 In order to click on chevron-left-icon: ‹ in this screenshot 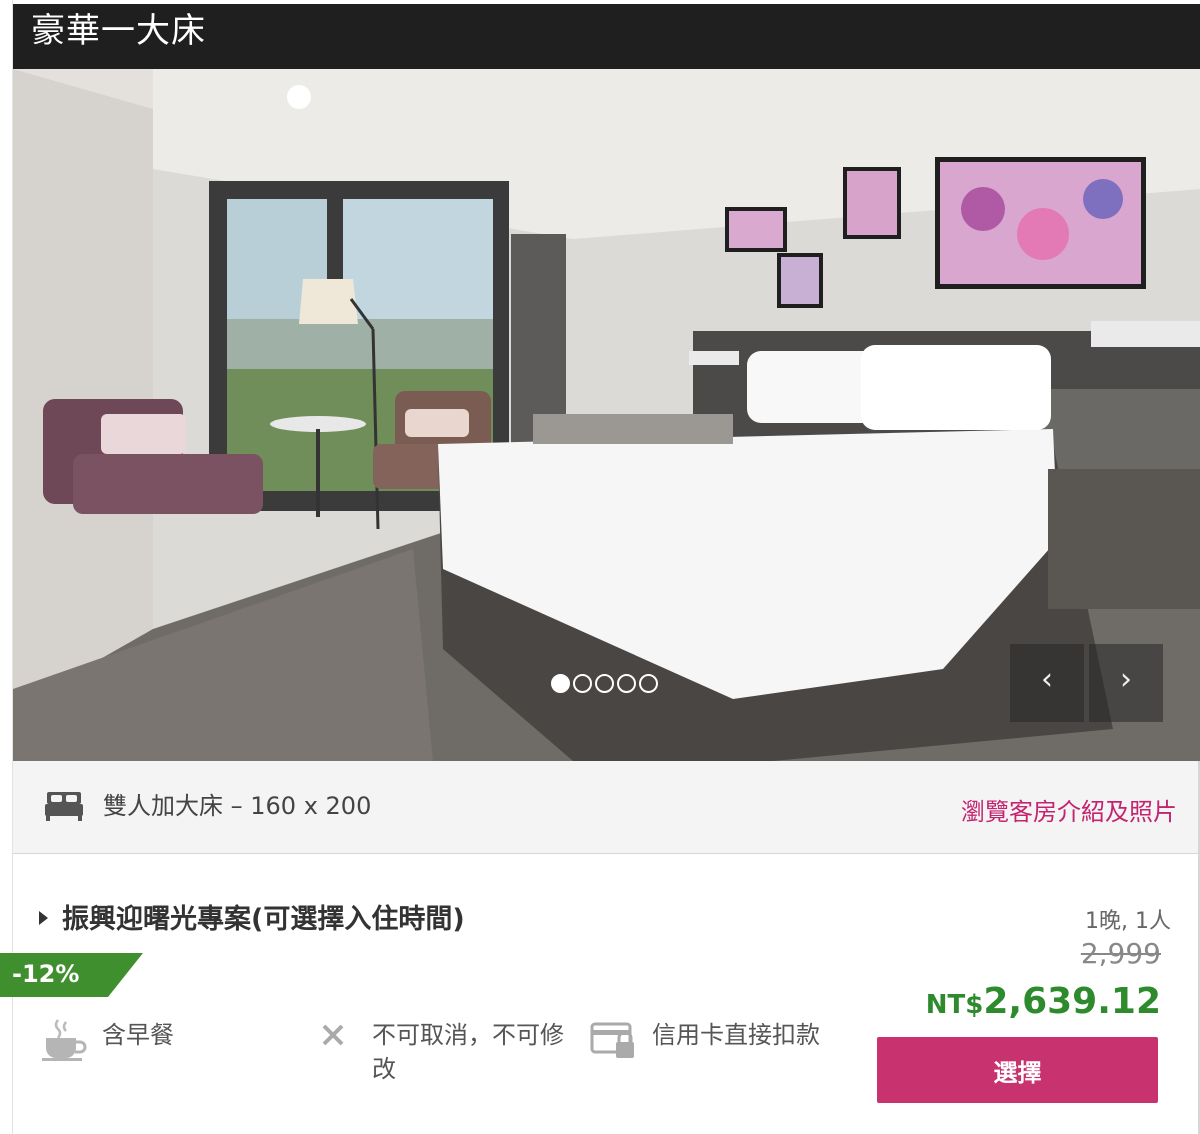, I will do `click(1047, 679)`.